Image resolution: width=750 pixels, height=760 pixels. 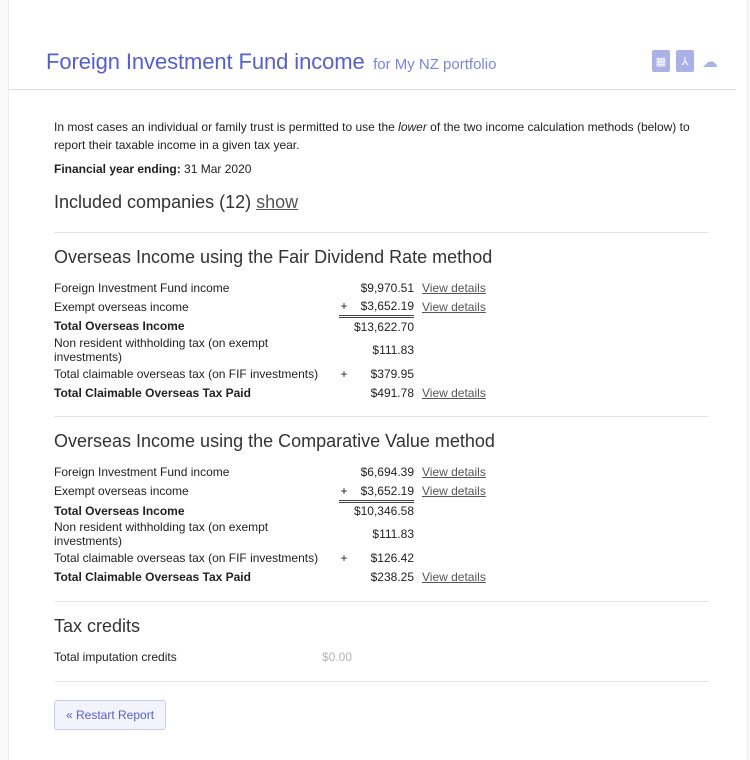 I want to click on pdf-icon: ⅄, so click(x=685, y=61).